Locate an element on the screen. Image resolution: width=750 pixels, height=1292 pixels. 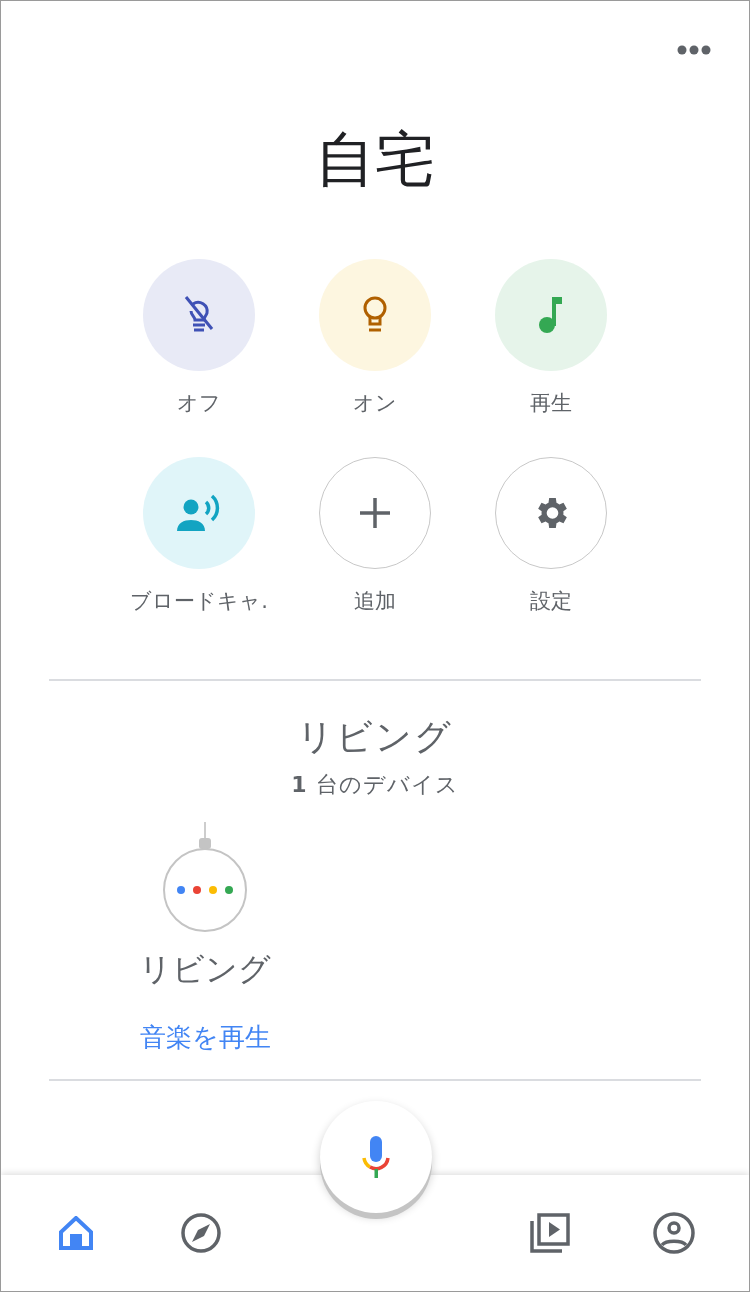
home-title: 自宅 is located at coordinates (375, 159).